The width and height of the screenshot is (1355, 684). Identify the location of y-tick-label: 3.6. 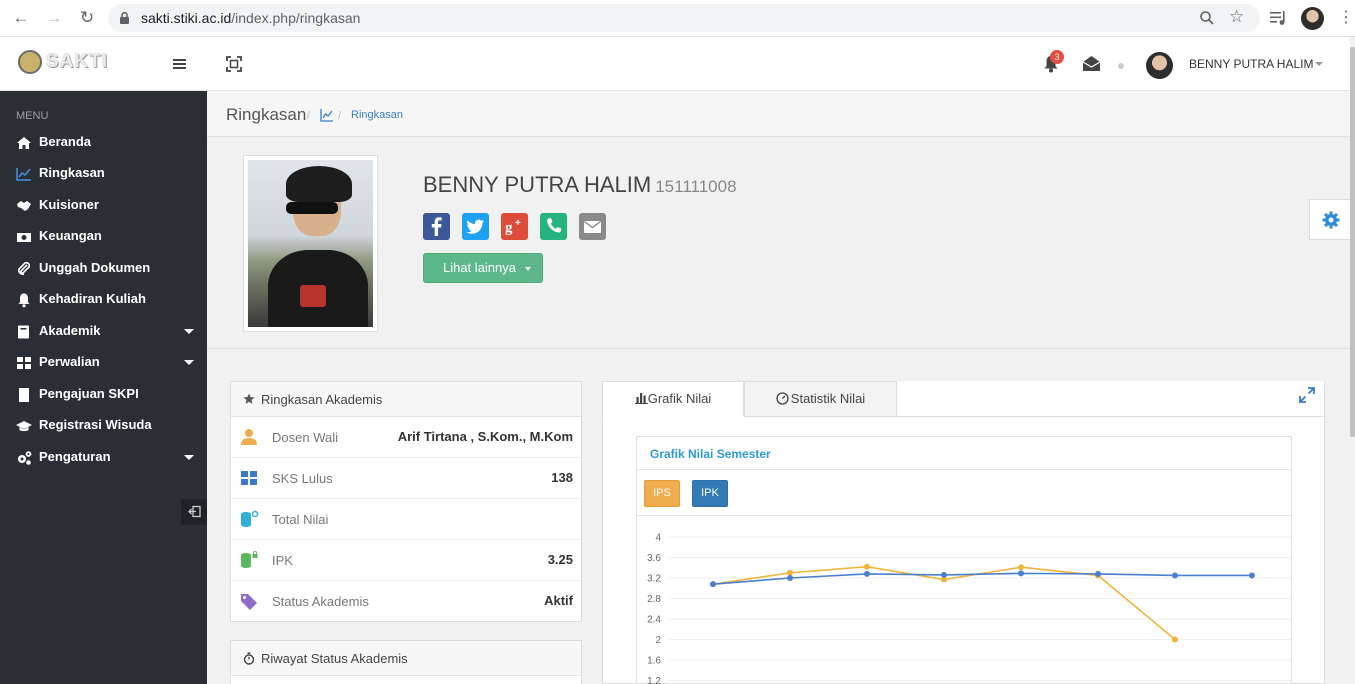
(654, 558).